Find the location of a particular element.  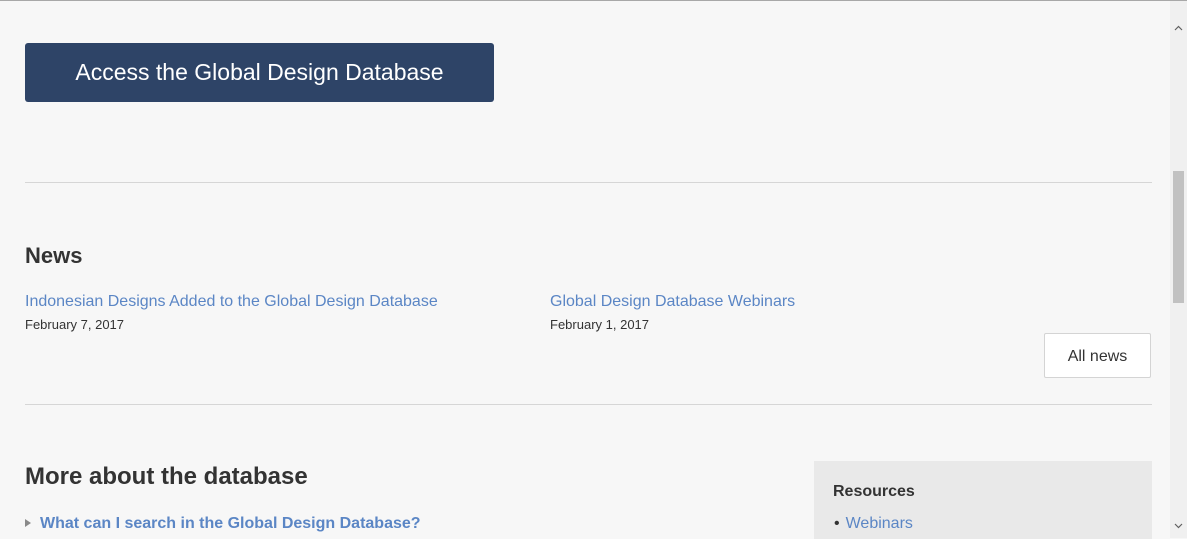

chevron-up-icon is located at coordinates (1178, 28).